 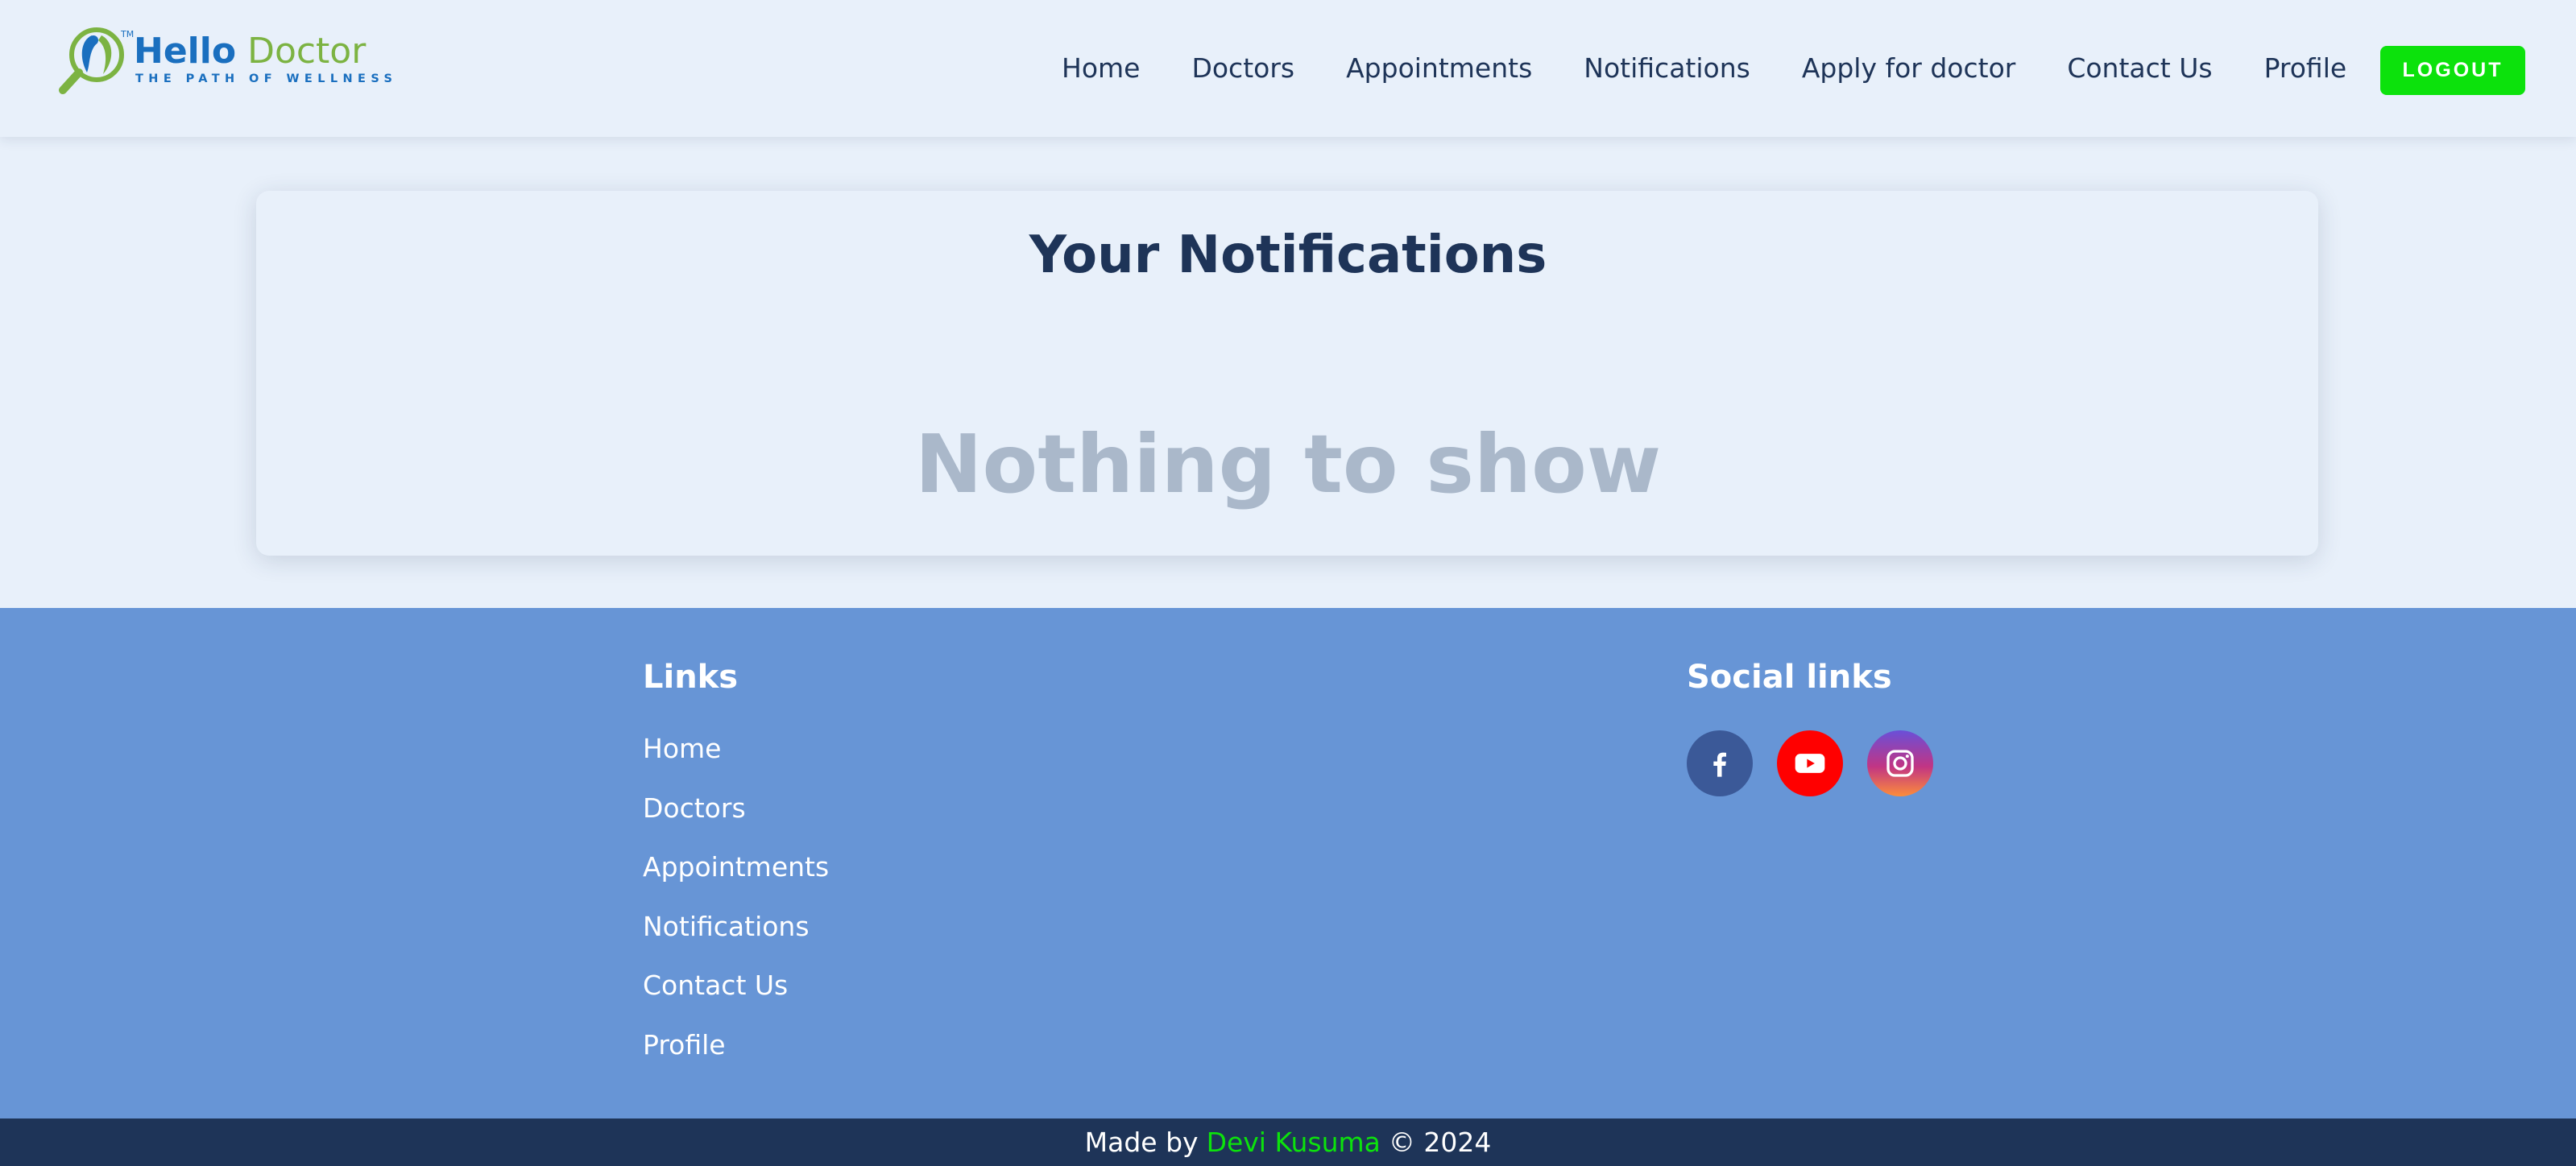 What do you see at coordinates (2452, 70) in the screenshot?
I see `logout-button: LOGOUT` at bounding box center [2452, 70].